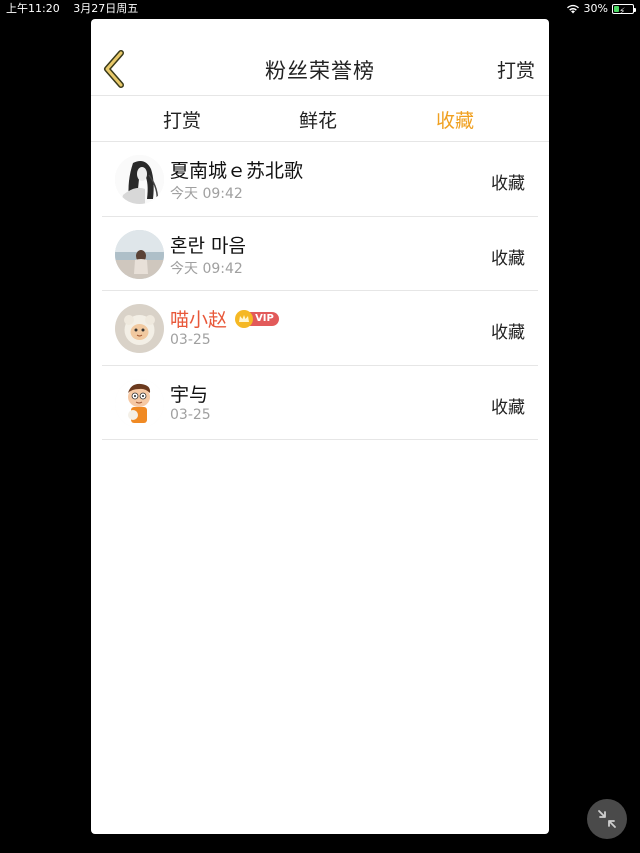 This screenshot has width=640, height=853. Describe the element at coordinates (572, 9) in the screenshot. I see `wifi-icon` at that location.